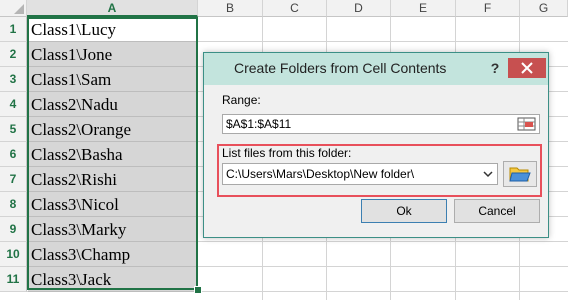 The width and height of the screenshot is (568, 300). I want to click on dialog-title-bar: Create Folders from Cell Contents ?, so click(376, 69).